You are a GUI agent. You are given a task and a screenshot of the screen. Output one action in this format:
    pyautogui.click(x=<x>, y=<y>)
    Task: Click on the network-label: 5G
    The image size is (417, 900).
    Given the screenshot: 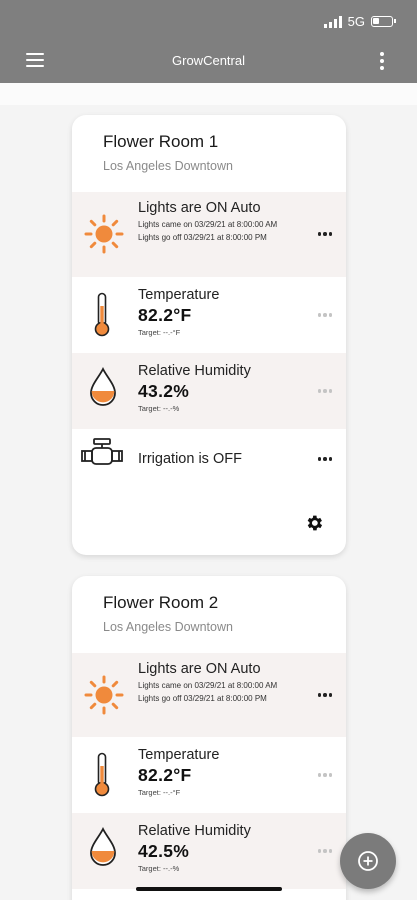 What is the action you would take?
    pyautogui.click(x=356, y=21)
    